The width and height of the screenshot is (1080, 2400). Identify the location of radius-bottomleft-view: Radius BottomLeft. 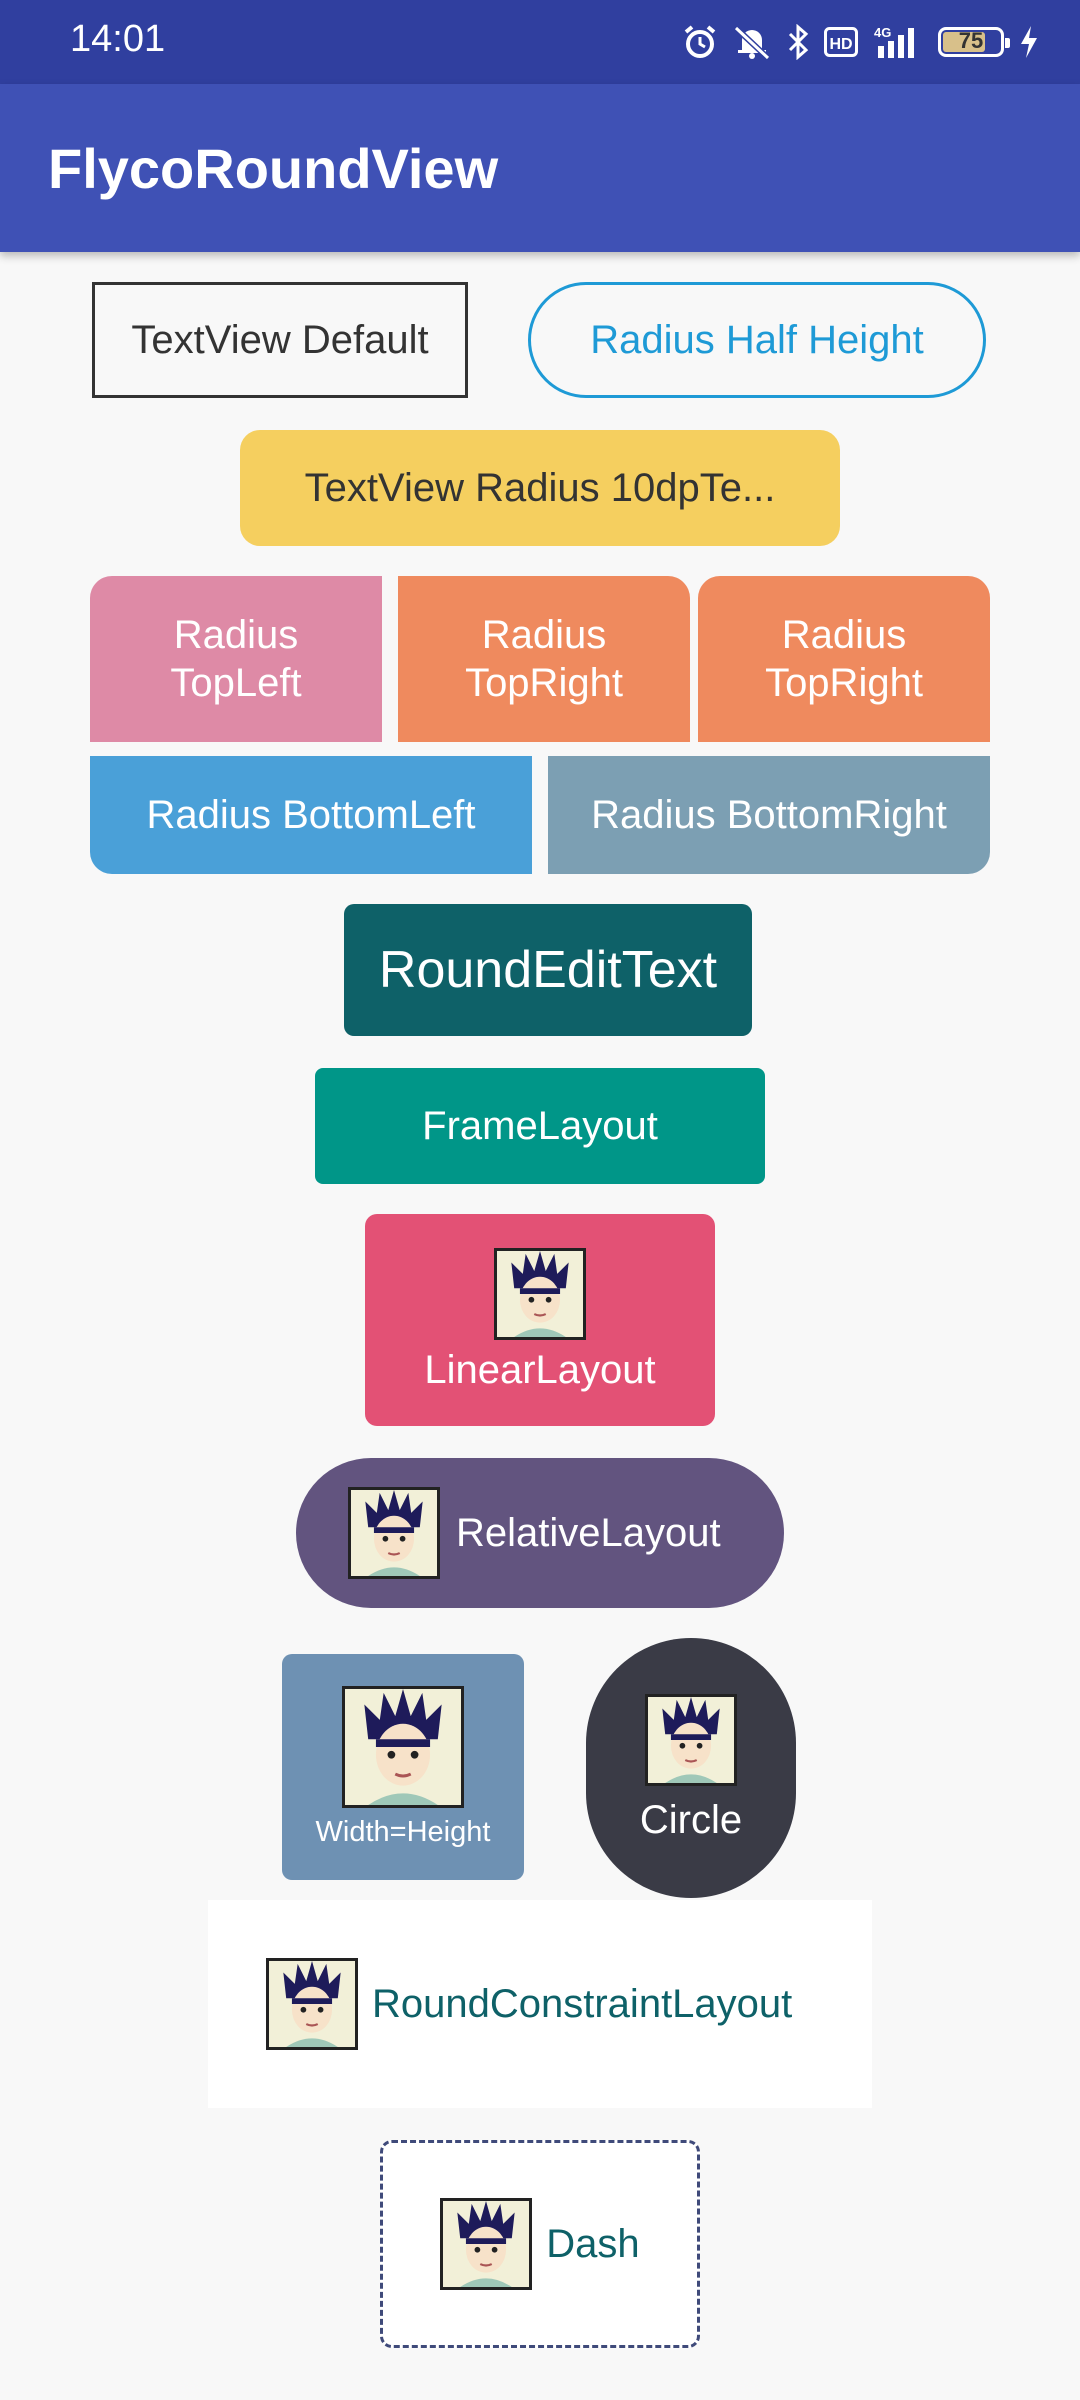
(311, 815).